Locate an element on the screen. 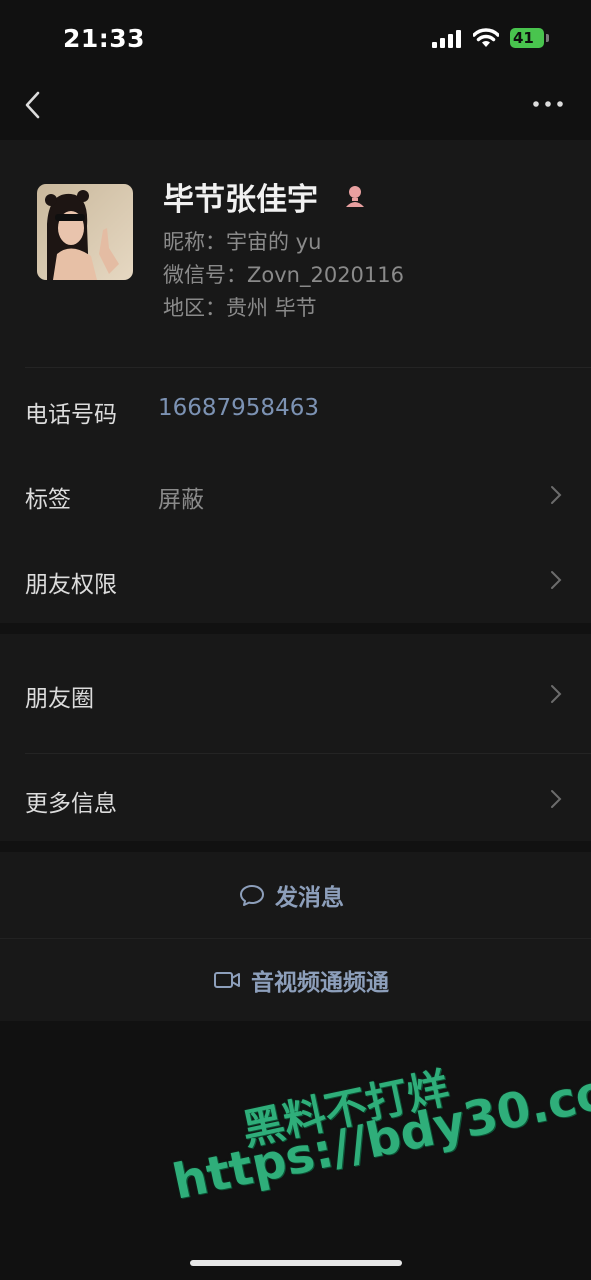 This screenshot has width=591, height=1280. phone-label: 电话号码 is located at coordinates (71, 415).